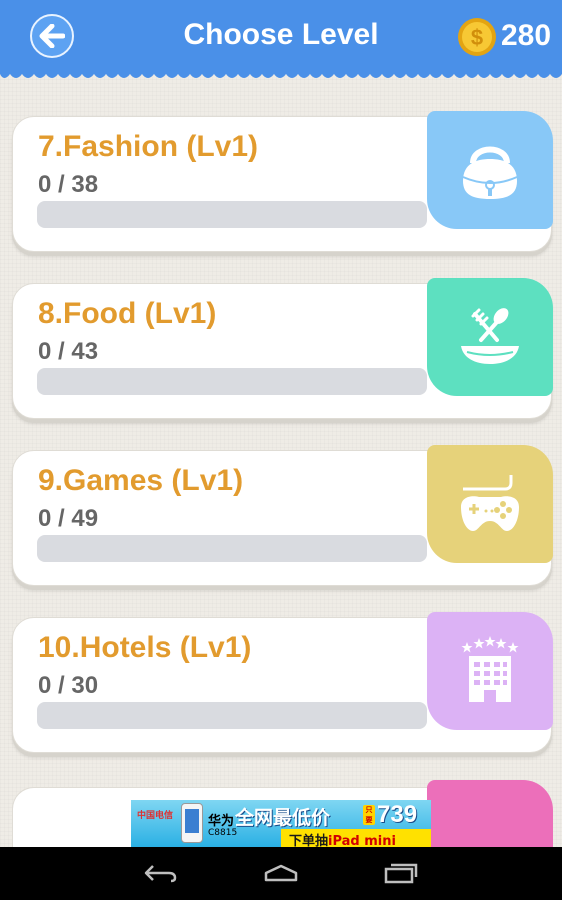  Describe the element at coordinates (68, 184) in the screenshot. I see `level-progress-text: 0 / 38` at that location.